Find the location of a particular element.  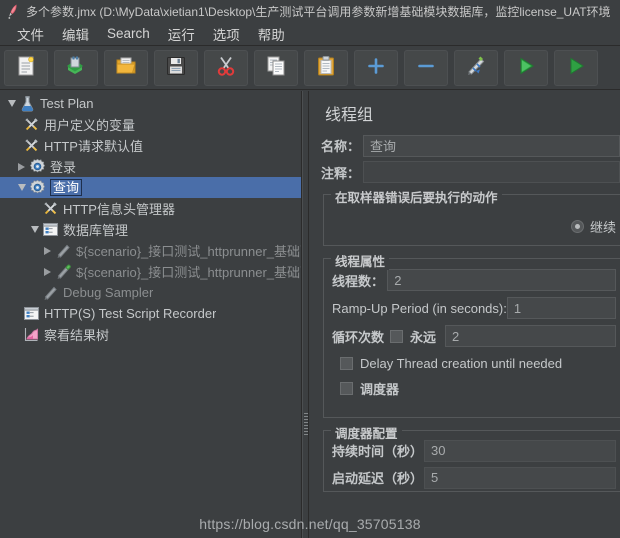

toolbar-toggle is located at coordinates (476, 67).